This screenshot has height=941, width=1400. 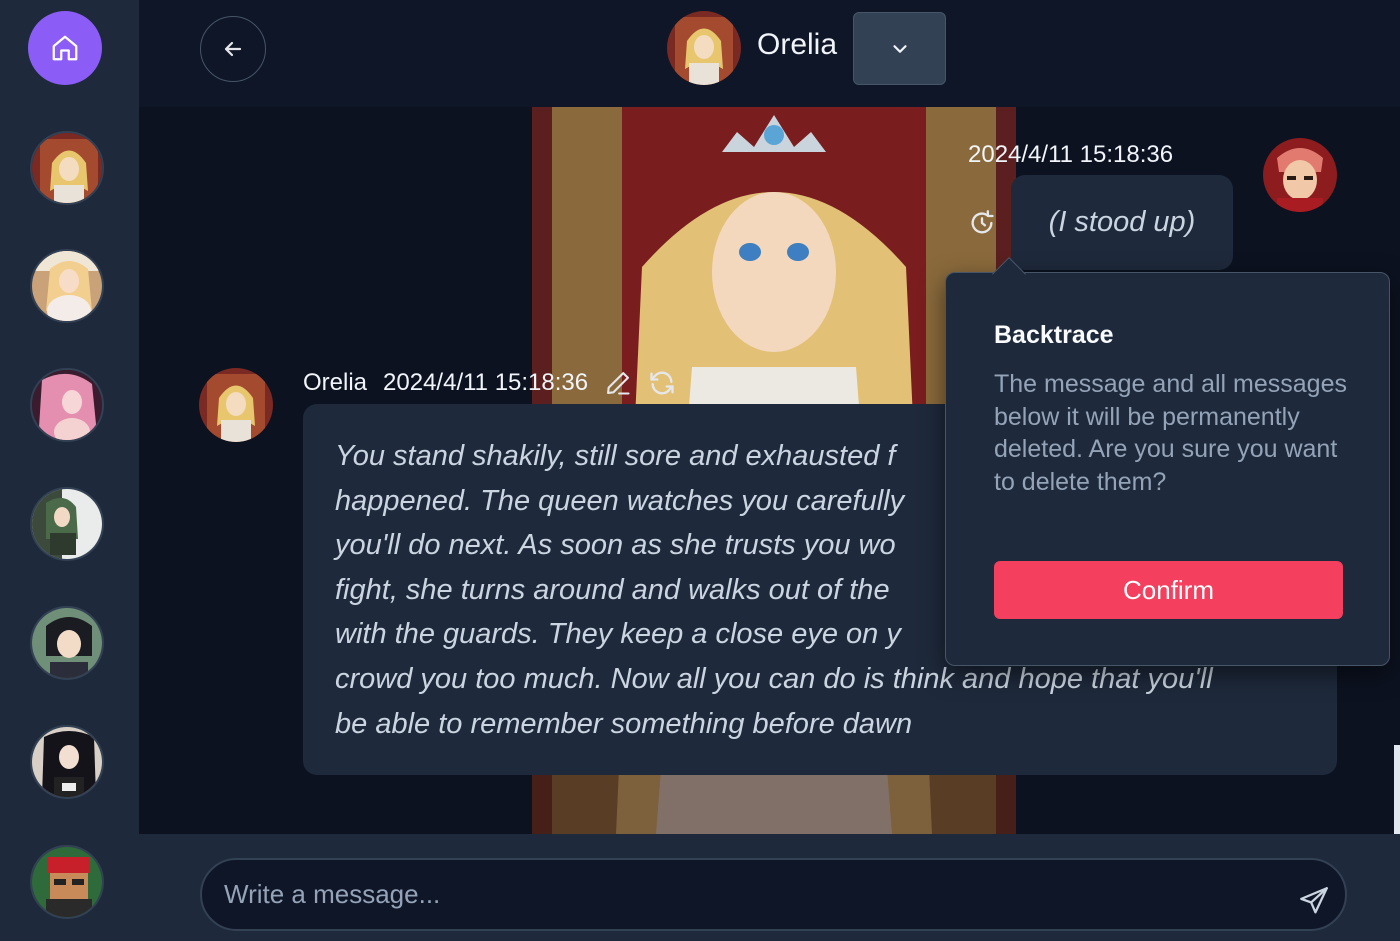 I want to click on message-input-wrapper, so click(x=773, y=894).